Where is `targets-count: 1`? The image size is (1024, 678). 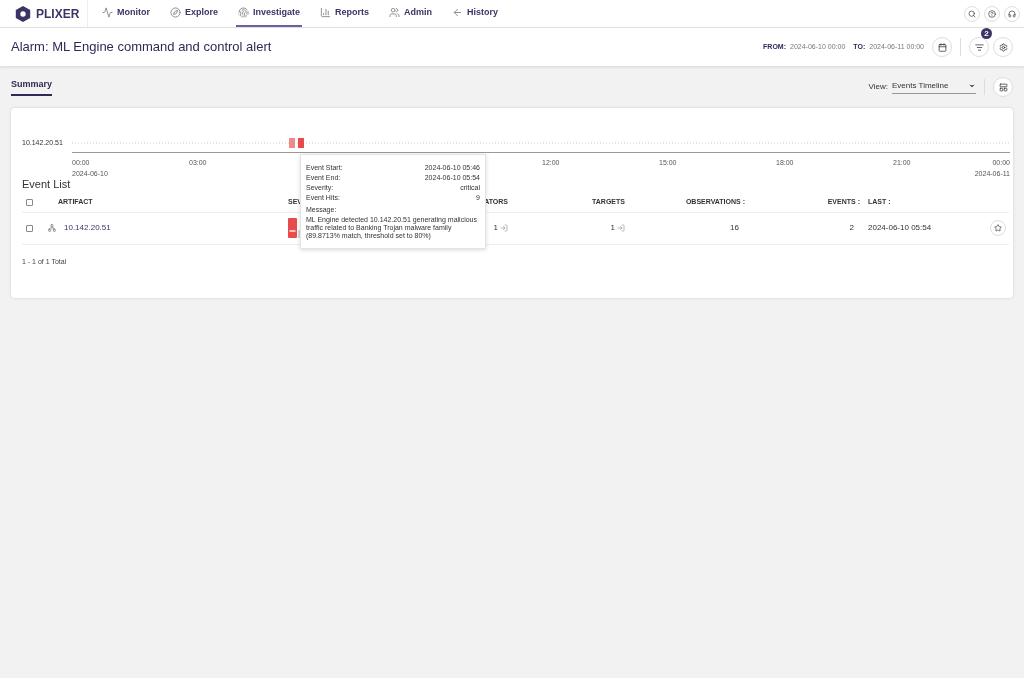 targets-count: 1 is located at coordinates (617, 228).